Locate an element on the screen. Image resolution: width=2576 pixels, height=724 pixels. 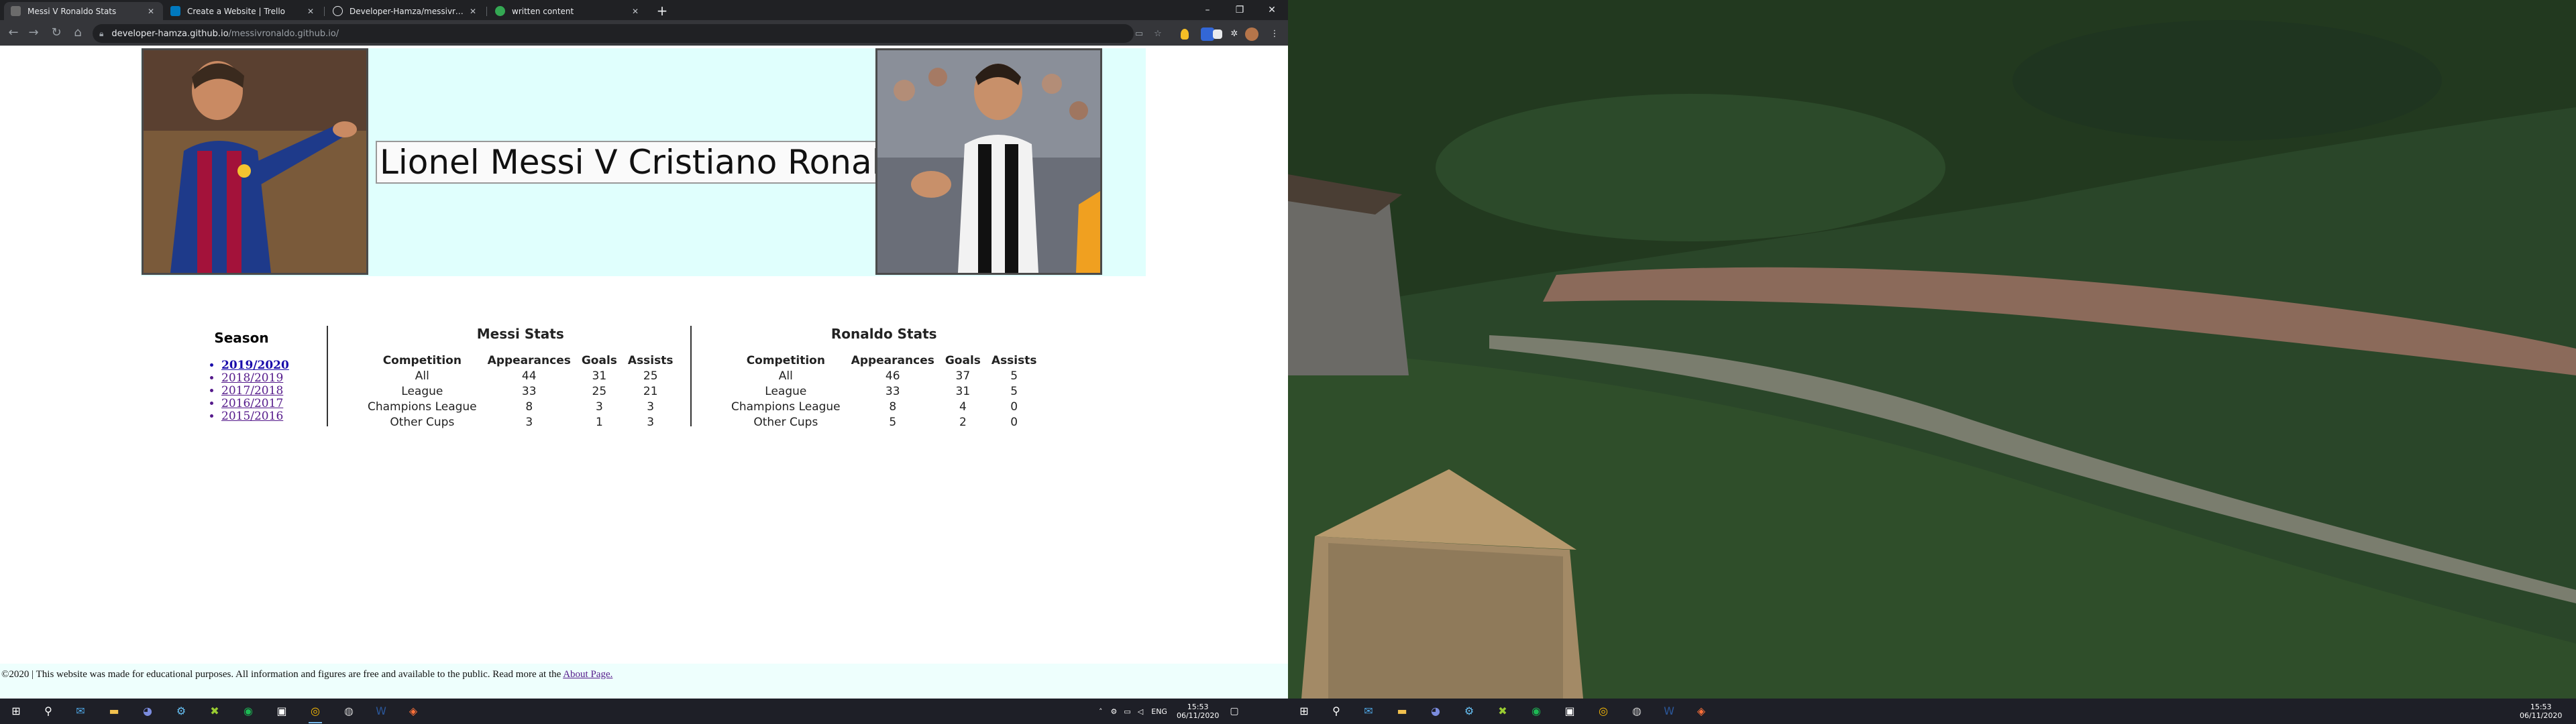
profile-avatar is located at coordinates (1251, 34).